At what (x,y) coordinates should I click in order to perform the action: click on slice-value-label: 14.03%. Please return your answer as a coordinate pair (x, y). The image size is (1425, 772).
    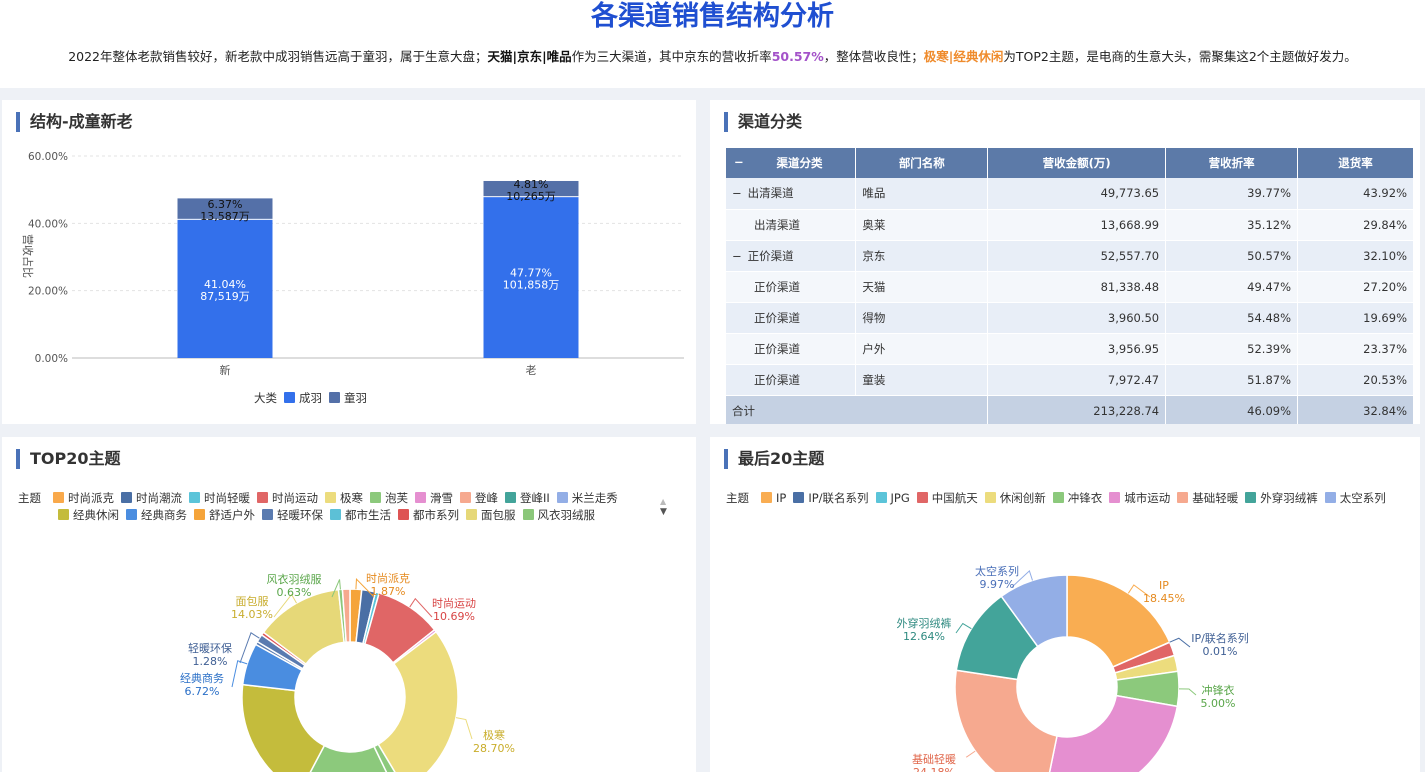
    Looking at the image, I should click on (252, 614).